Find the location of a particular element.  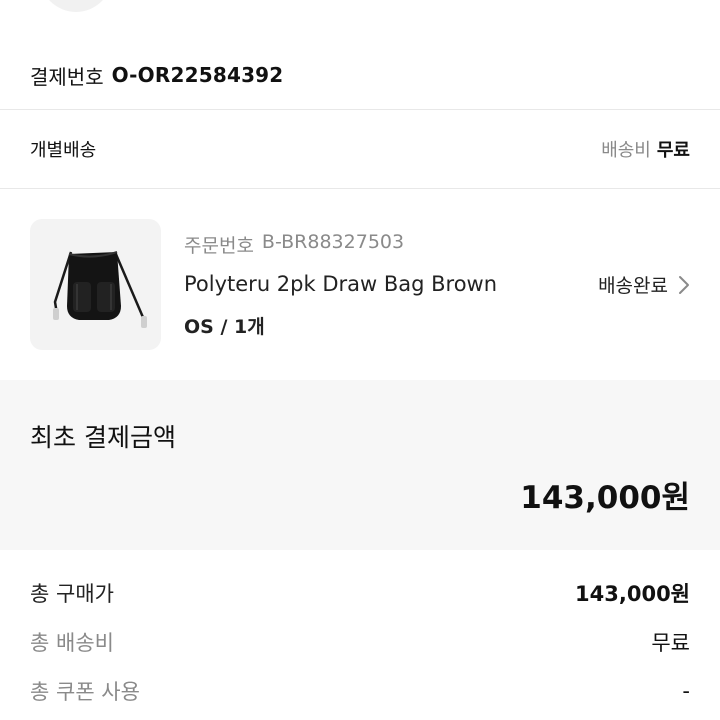

payment-number-value: O-OR22584392 is located at coordinates (197, 75).